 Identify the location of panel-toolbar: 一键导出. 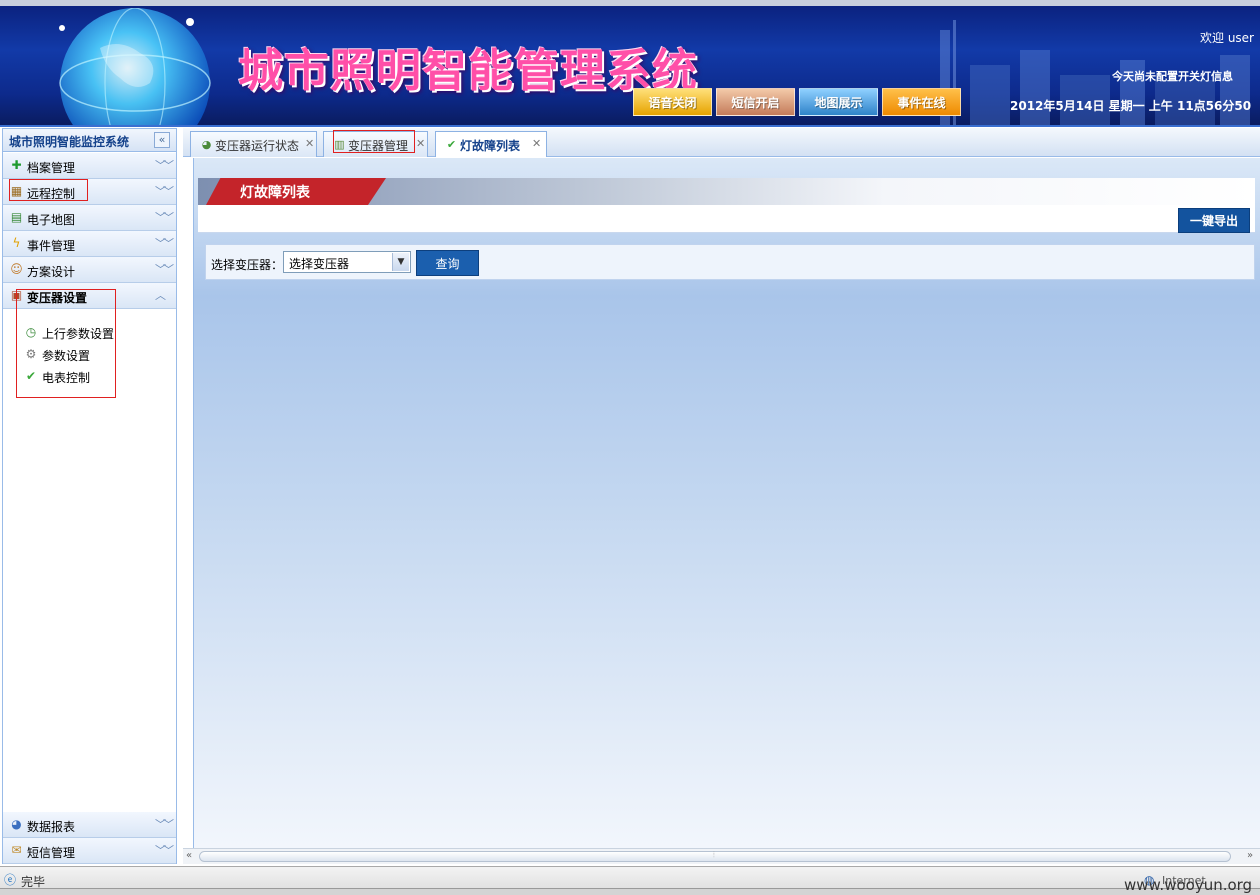
(726, 219).